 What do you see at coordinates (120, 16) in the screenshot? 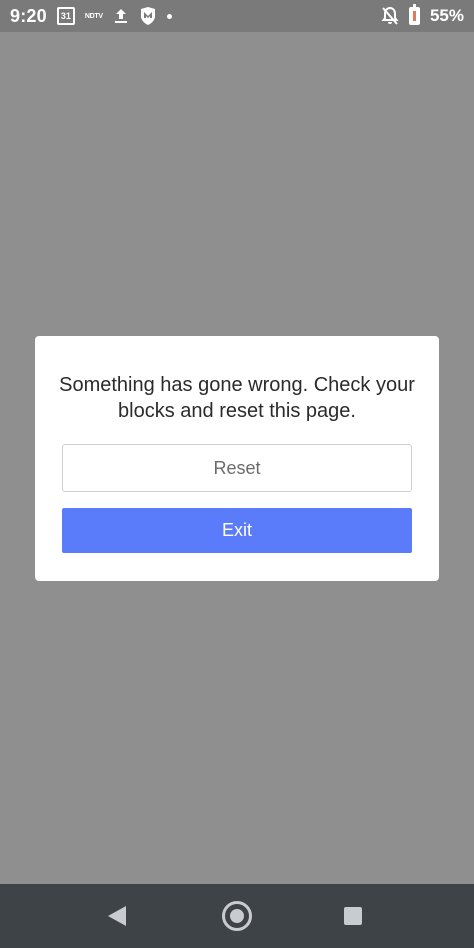
I see `upload-icon` at bounding box center [120, 16].